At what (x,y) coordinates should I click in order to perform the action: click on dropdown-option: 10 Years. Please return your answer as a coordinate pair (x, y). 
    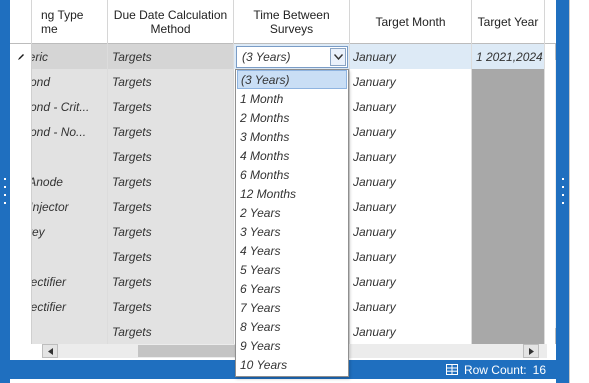
    Looking at the image, I should click on (292, 364).